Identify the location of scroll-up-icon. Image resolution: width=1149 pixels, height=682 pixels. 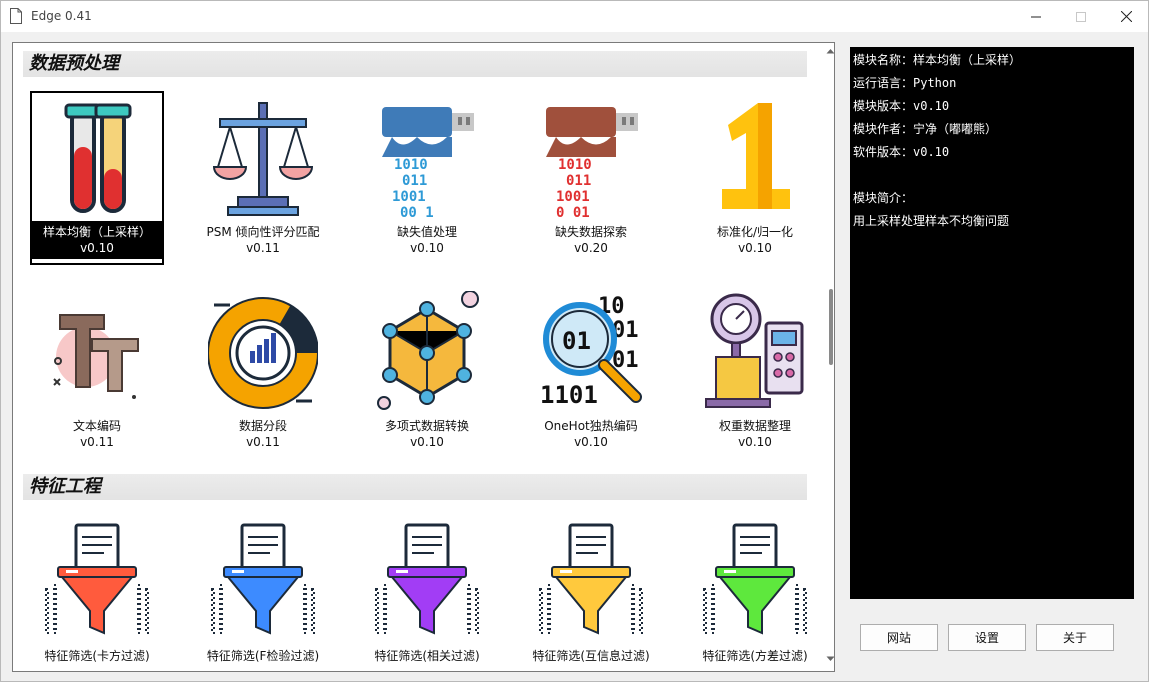
(830, 51).